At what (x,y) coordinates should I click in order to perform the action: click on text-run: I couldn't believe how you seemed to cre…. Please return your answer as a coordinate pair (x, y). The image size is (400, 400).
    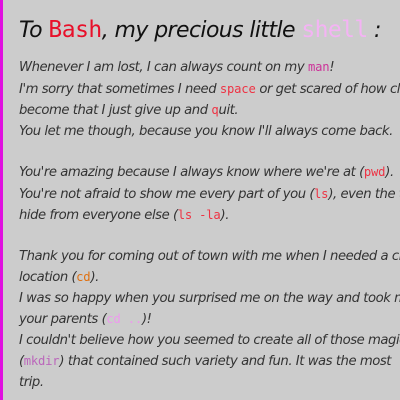
    Looking at the image, I should click on (209, 340).